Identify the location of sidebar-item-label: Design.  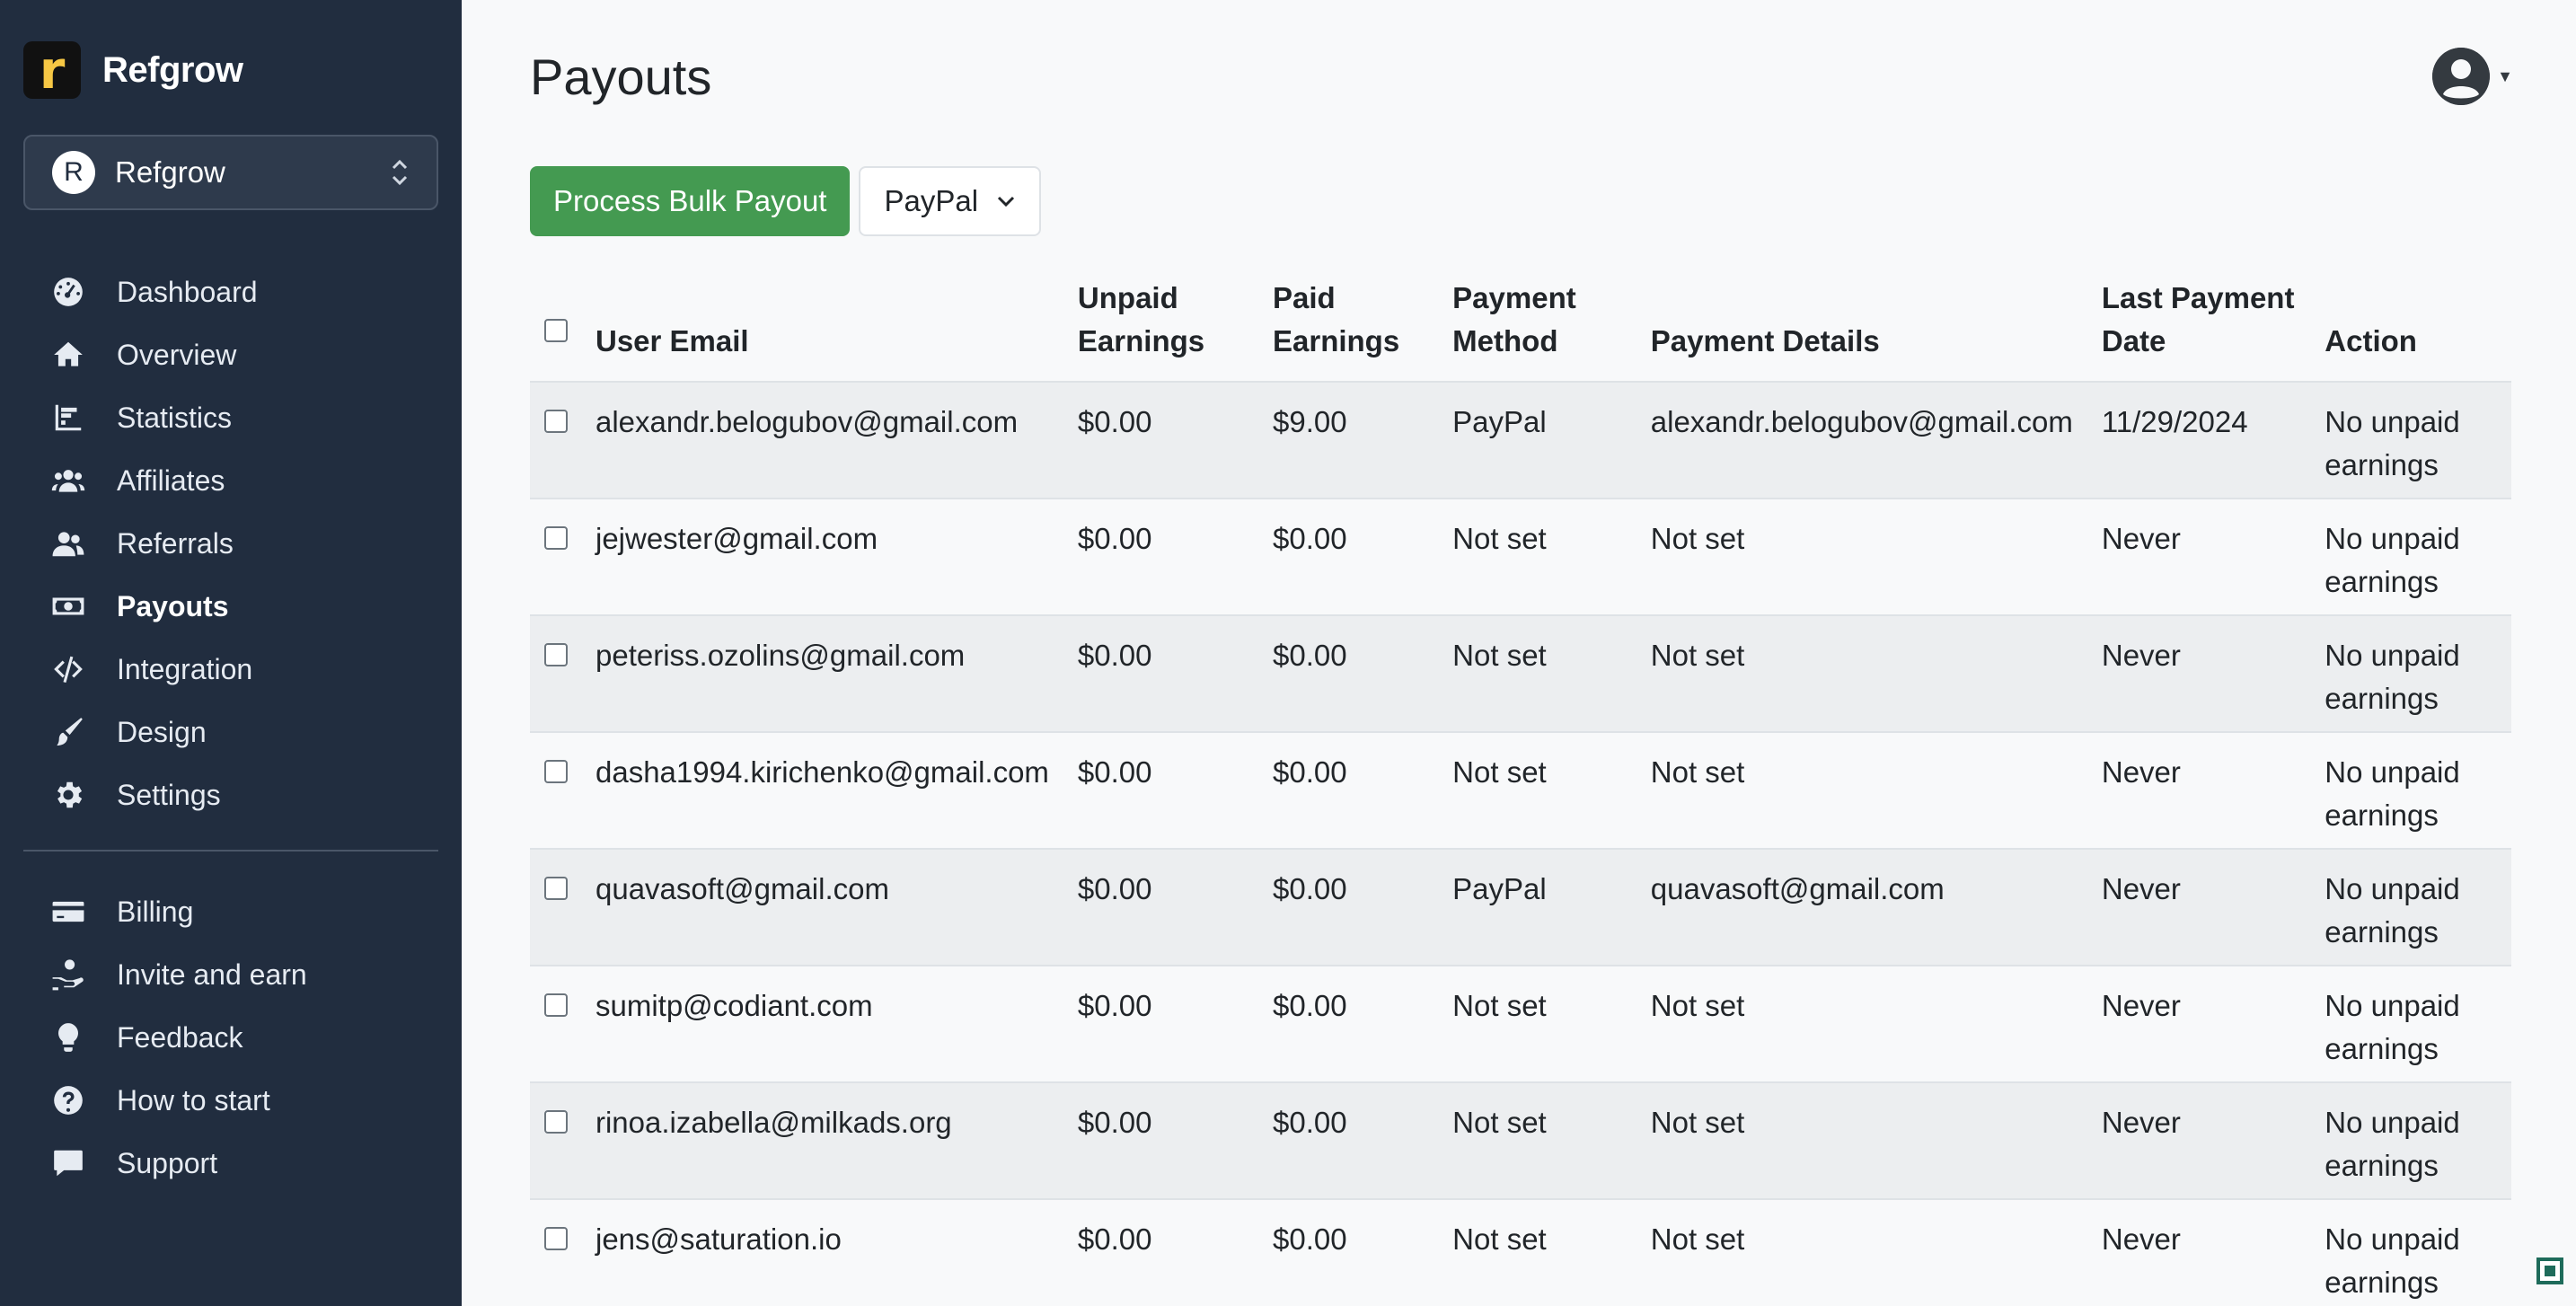
(162, 731).